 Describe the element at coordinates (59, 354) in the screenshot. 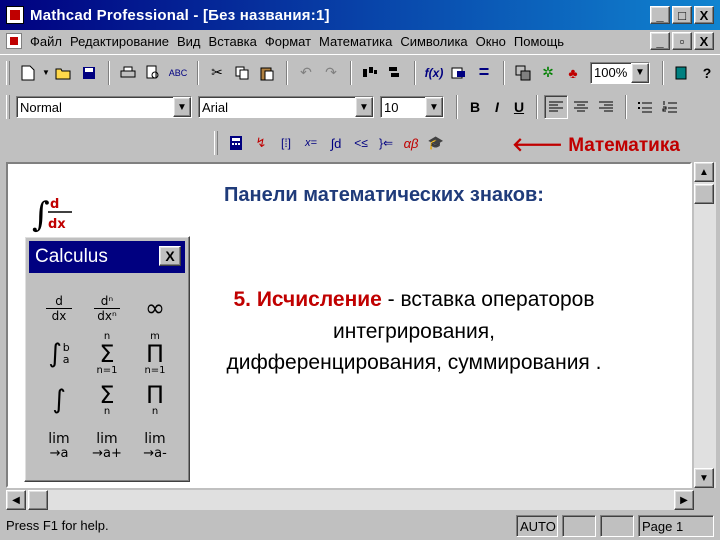

I see `definite-integral-button: ∫ b a` at that location.